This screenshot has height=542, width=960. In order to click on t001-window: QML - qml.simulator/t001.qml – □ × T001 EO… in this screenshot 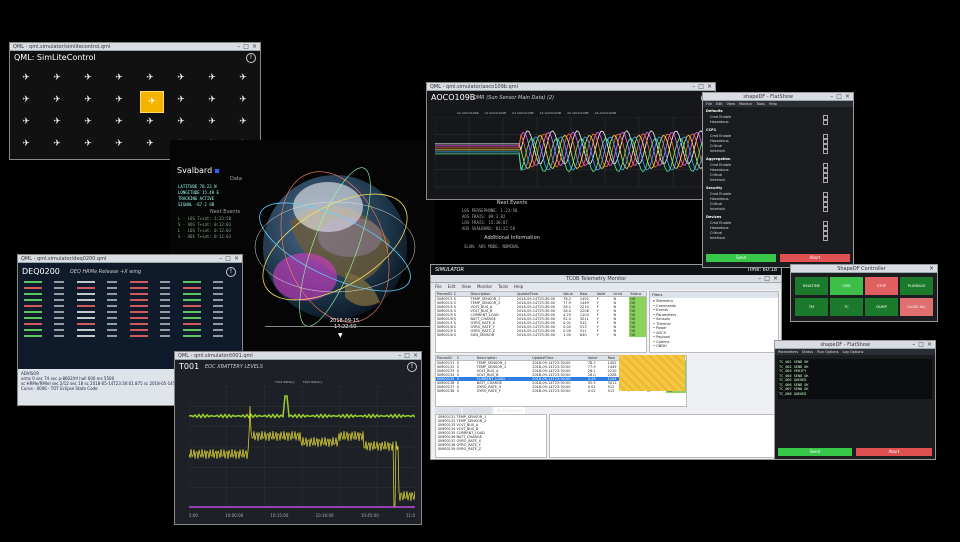, I will do `click(298, 438)`.